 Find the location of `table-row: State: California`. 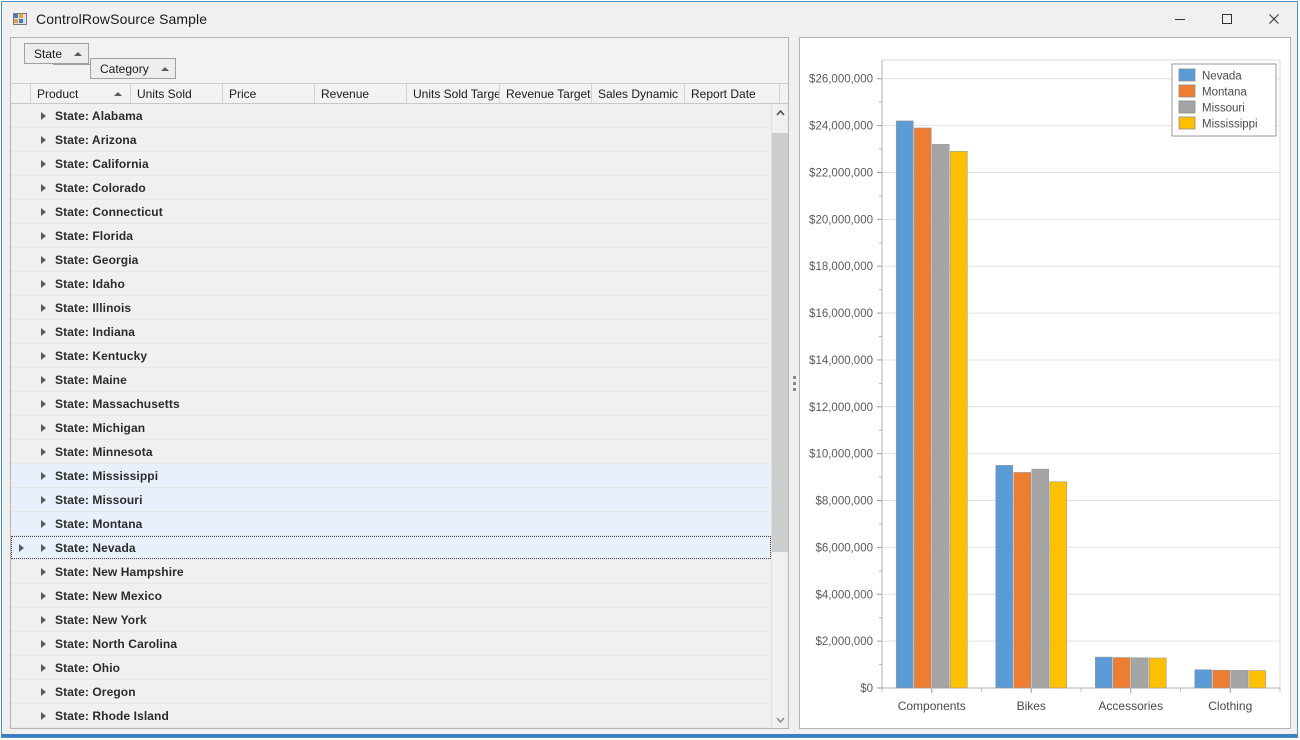

table-row: State: California is located at coordinates (391, 164).